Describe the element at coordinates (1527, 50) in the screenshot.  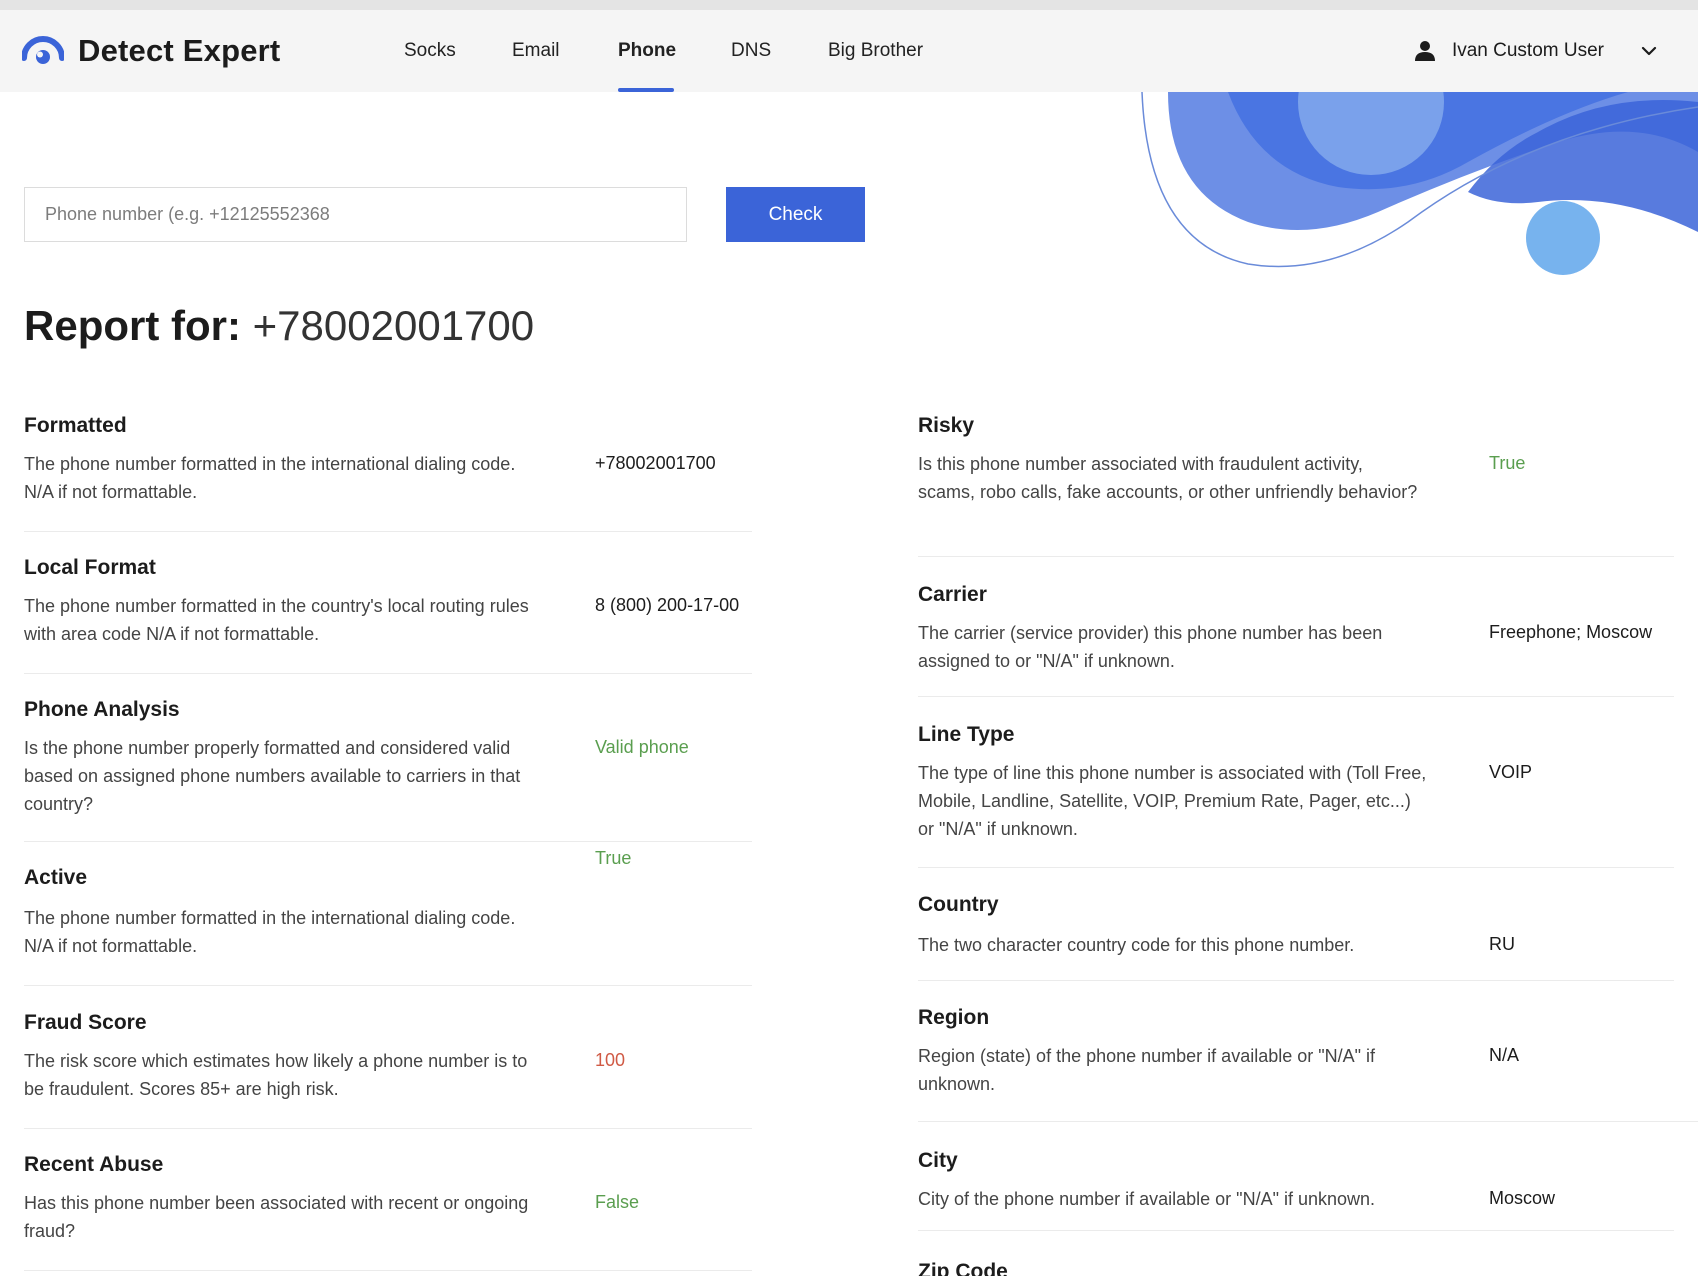
I see `user-name: Ivan Custom User` at that location.